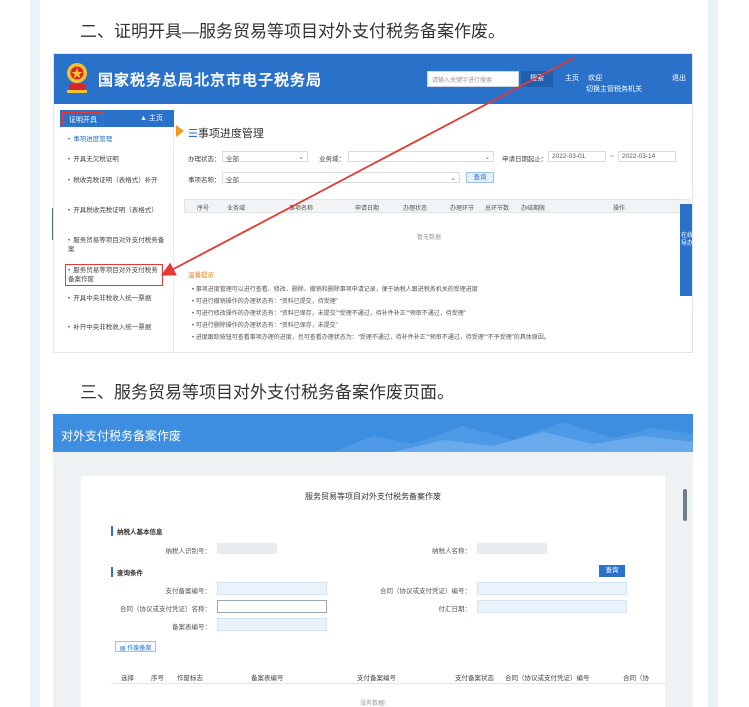 The height and width of the screenshot is (707, 749). I want to click on date-to-input: 2022-03-14, so click(647, 156).